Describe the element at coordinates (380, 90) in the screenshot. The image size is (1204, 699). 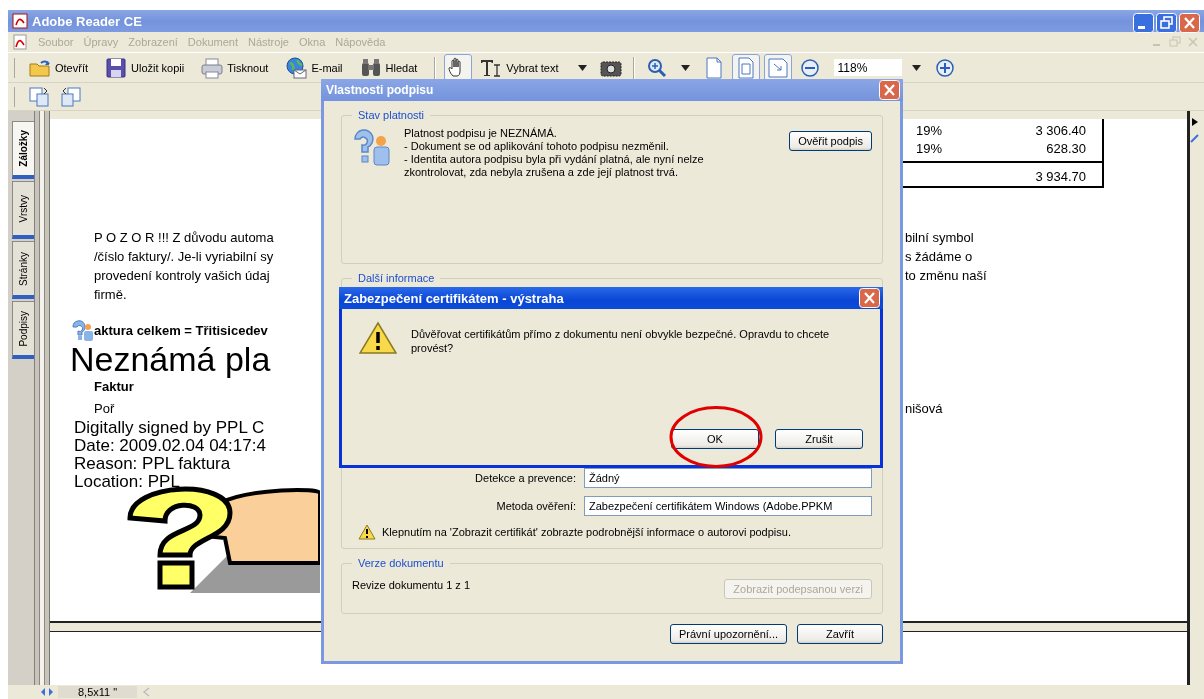
I see `dialog-title: Vlastnosti podpisu` at that location.